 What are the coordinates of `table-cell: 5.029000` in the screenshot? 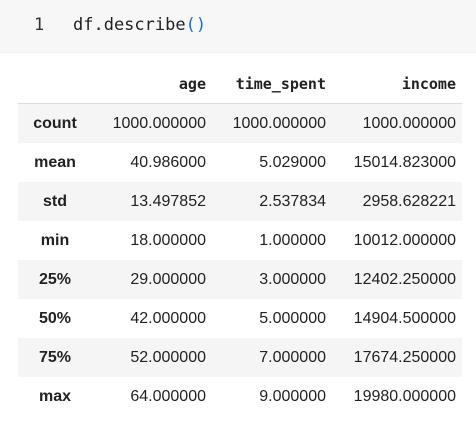 It's located at (292, 162).